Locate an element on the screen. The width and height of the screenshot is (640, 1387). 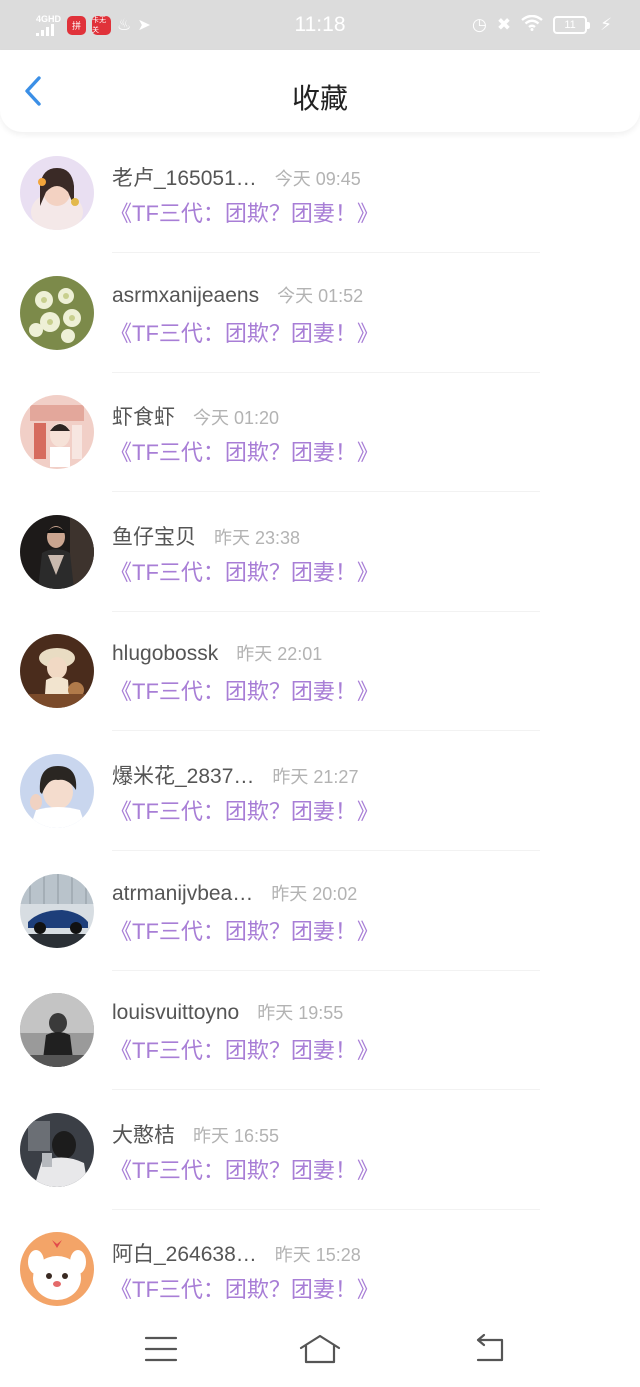
item-header: louisvuittoyno 昨天 19:55 is located at coordinates (227, 1012).